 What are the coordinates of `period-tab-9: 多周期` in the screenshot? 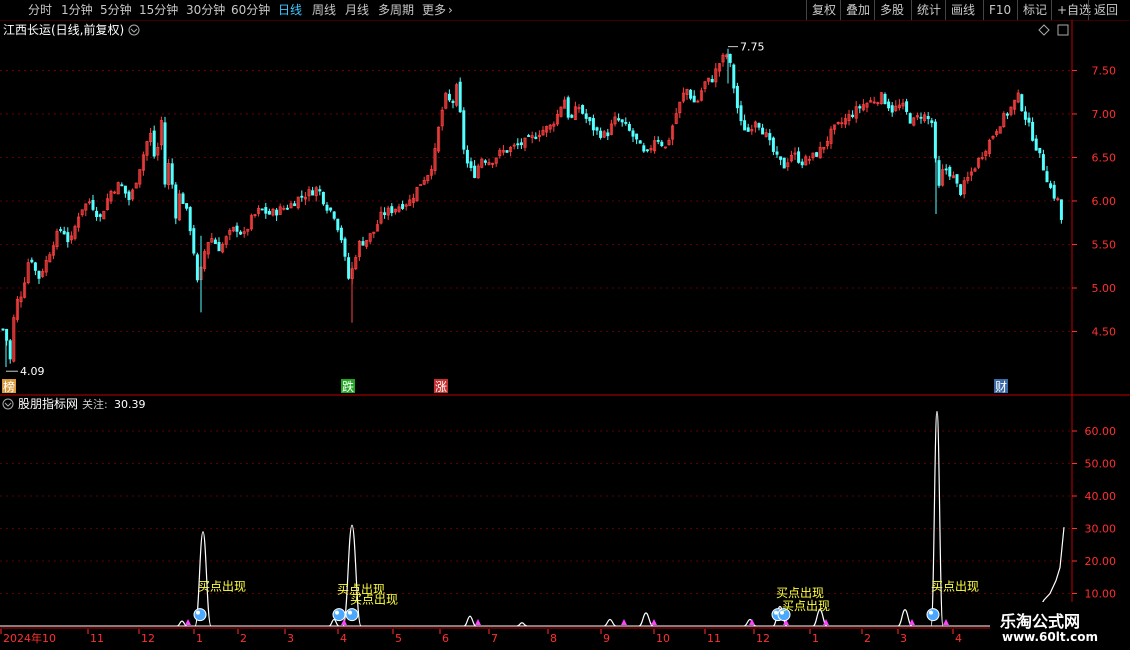 It's located at (396, 10).